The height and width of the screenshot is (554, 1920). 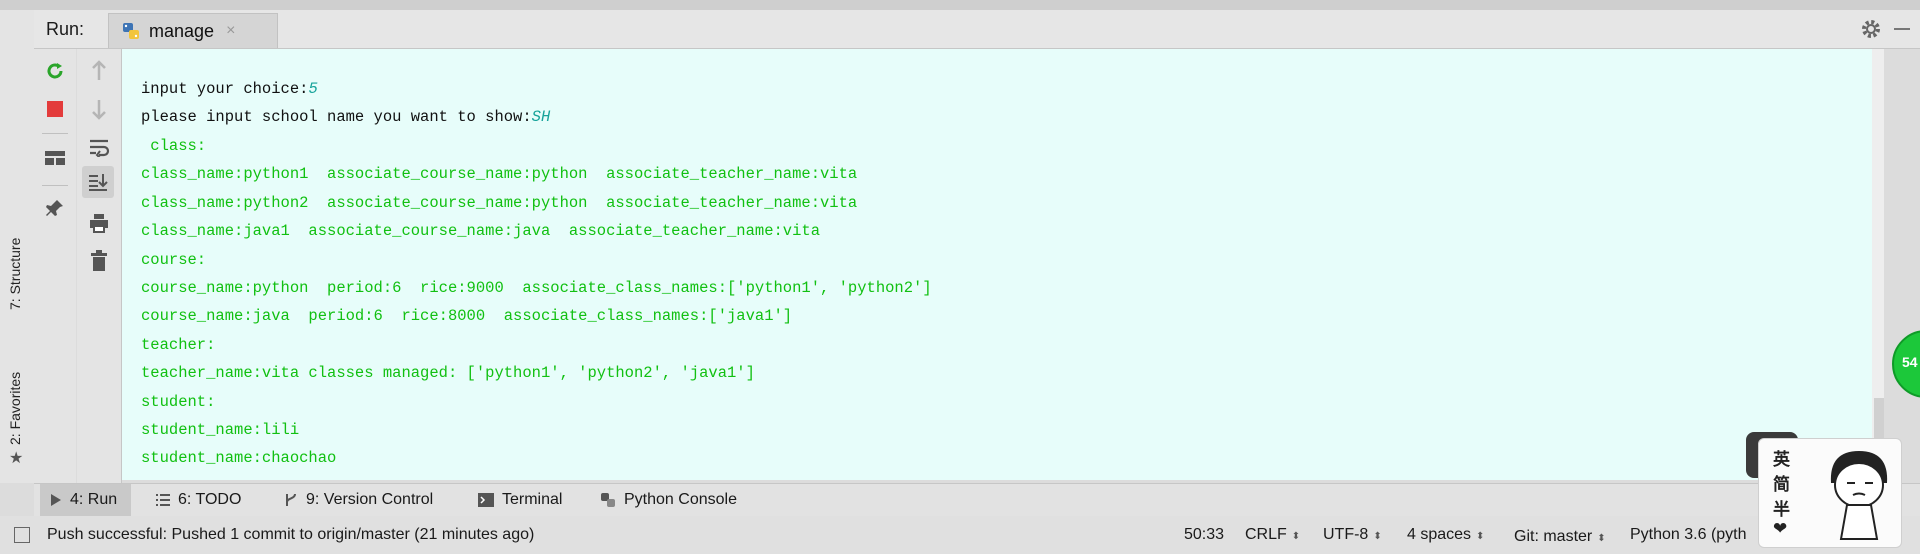 I want to click on file-encoding: UTF-8 ⬍, so click(x=1352, y=535).